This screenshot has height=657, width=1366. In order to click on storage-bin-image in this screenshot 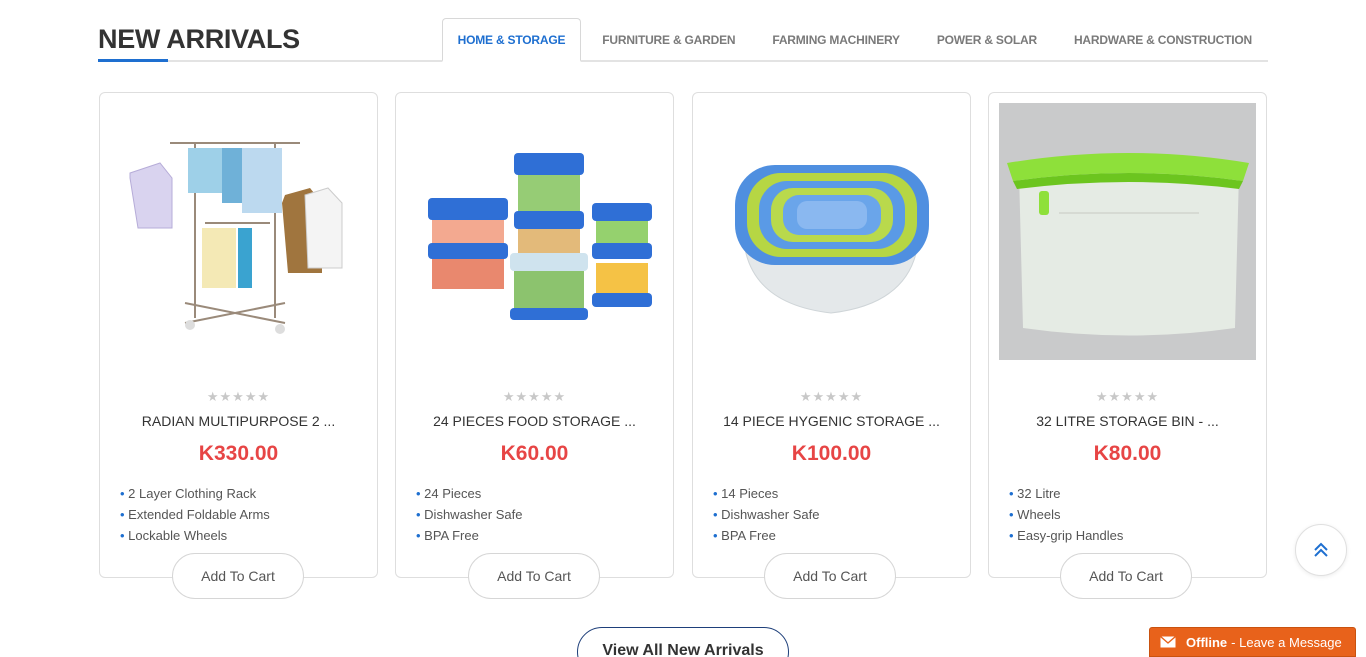, I will do `click(1127, 231)`.